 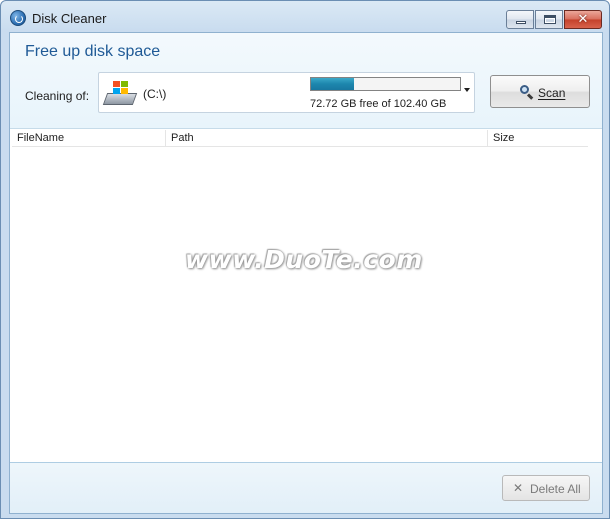 What do you see at coordinates (93, 51) in the screenshot?
I see `page-title: Free up disk space` at bounding box center [93, 51].